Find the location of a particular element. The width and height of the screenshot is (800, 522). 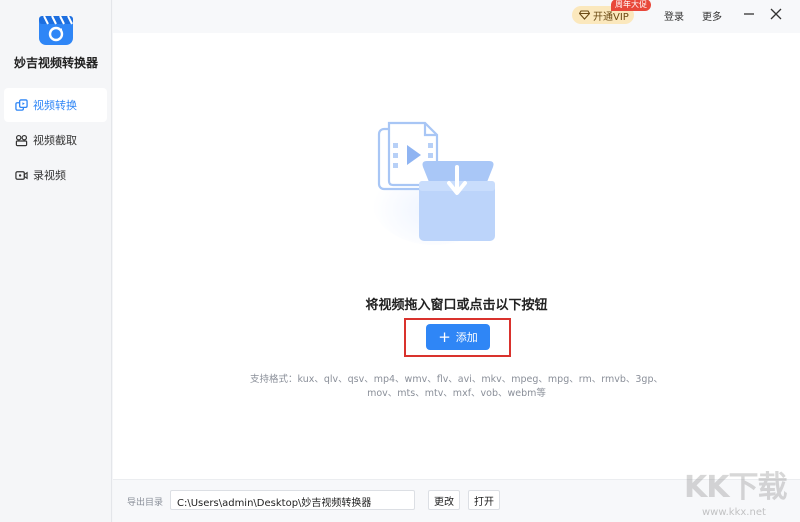

record-video-icon is located at coordinates (21, 175).